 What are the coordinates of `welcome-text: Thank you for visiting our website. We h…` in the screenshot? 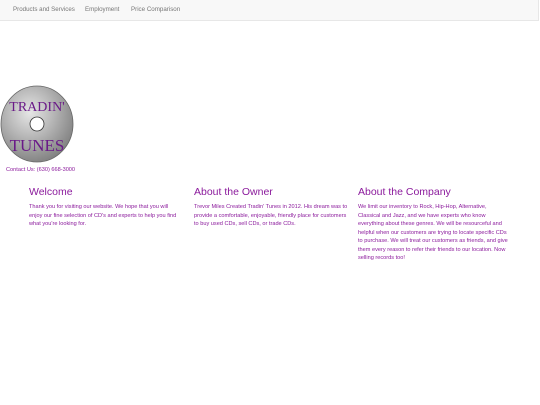 It's located at (103, 215).